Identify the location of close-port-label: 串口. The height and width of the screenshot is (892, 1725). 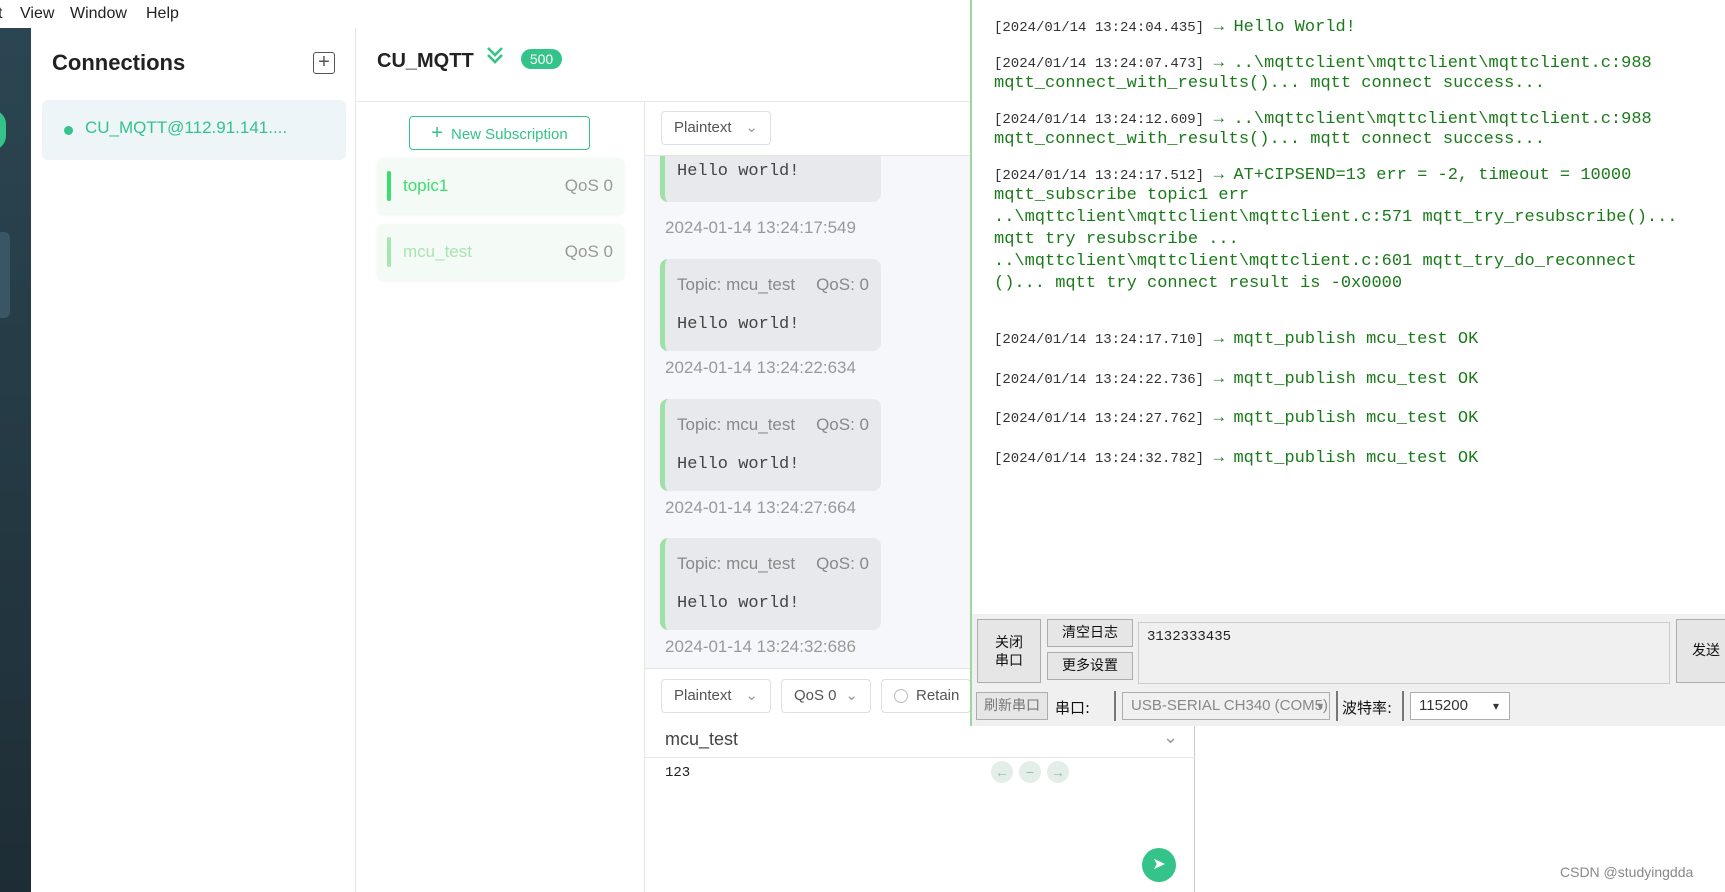
(1009, 661).